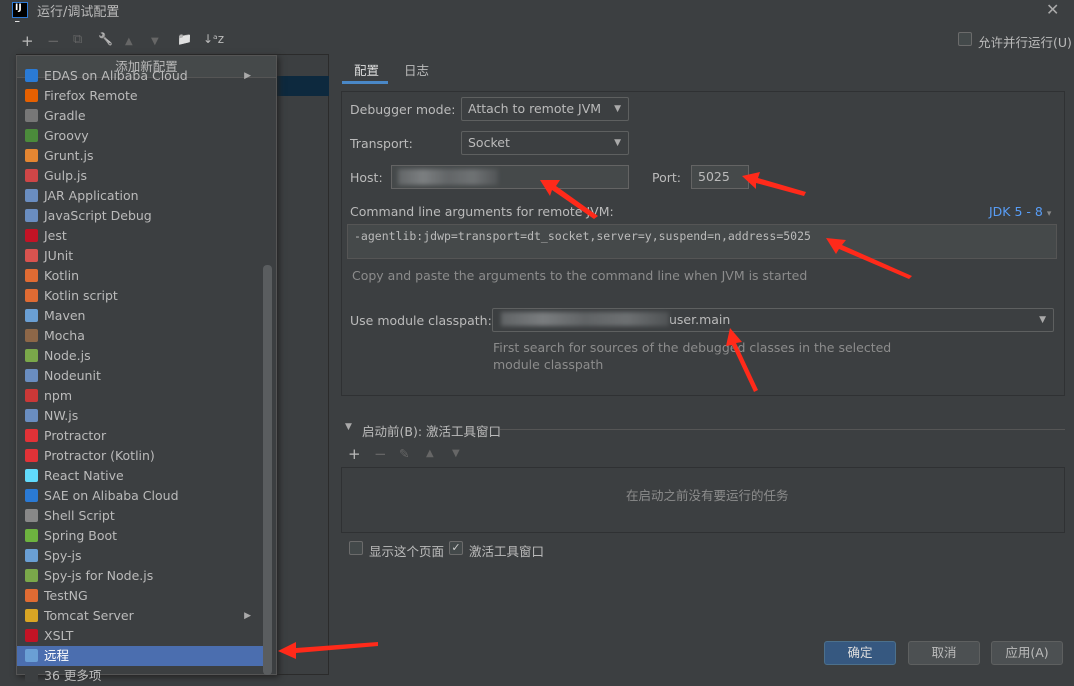 Image resolution: width=1074 pixels, height=686 pixels. Describe the element at coordinates (366, 69) in the screenshot. I see `tab-config: 配置` at that location.